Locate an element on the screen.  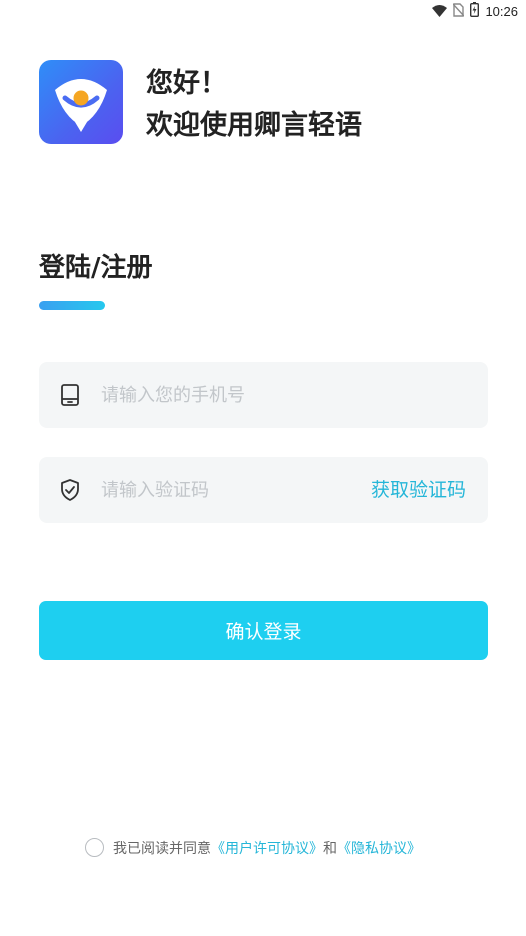
phone-icon is located at coordinates (70, 395).